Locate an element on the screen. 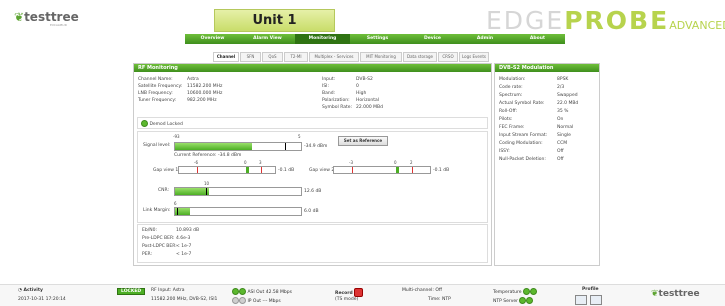 The image size is (725, 306). cnr-tick: 10 is located at coordinates (207, 183).